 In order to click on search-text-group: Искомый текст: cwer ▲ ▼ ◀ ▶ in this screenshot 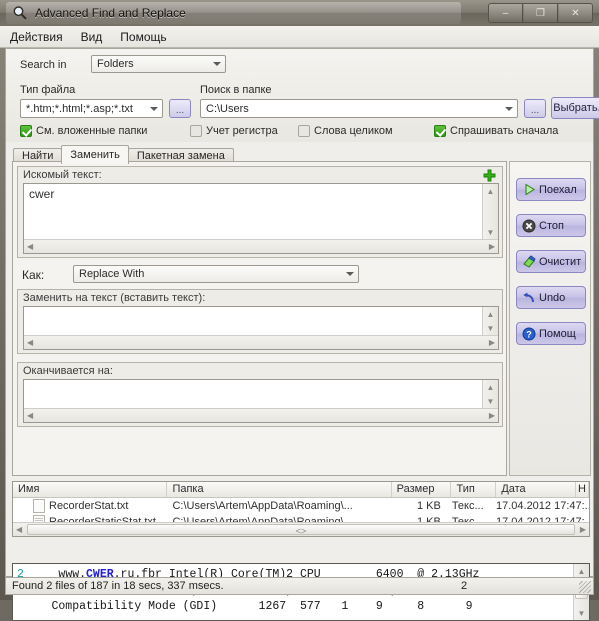, I will do `click(260, 212)`.